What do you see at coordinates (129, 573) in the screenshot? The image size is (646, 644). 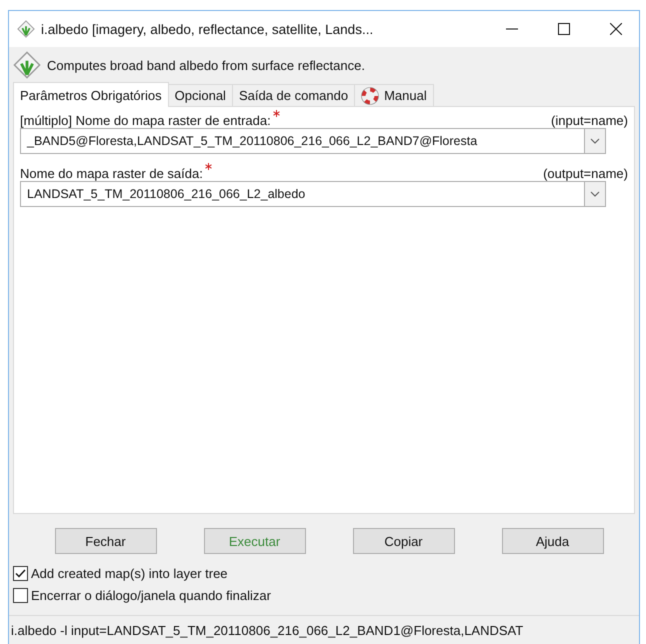 I see `checkbox-label: Add created map(s) into layer tree` at bounding box center [129, 573].